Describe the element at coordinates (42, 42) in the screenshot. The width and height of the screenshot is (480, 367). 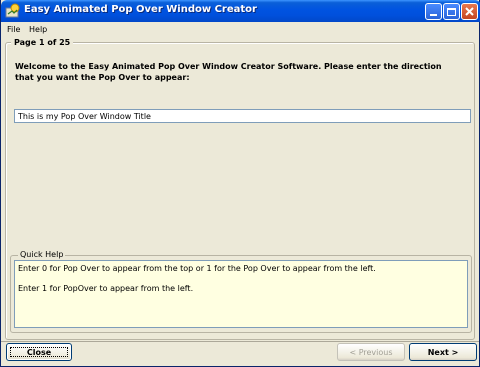
I see `page-indicator: Page 1 of 25` at that location.